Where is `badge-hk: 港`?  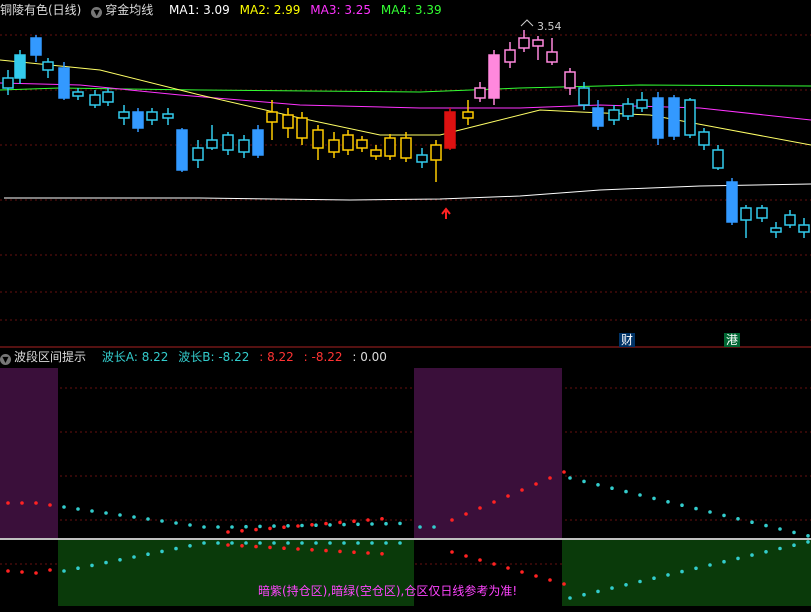
badge-hk: 港 is located at coordinates (732, 340).